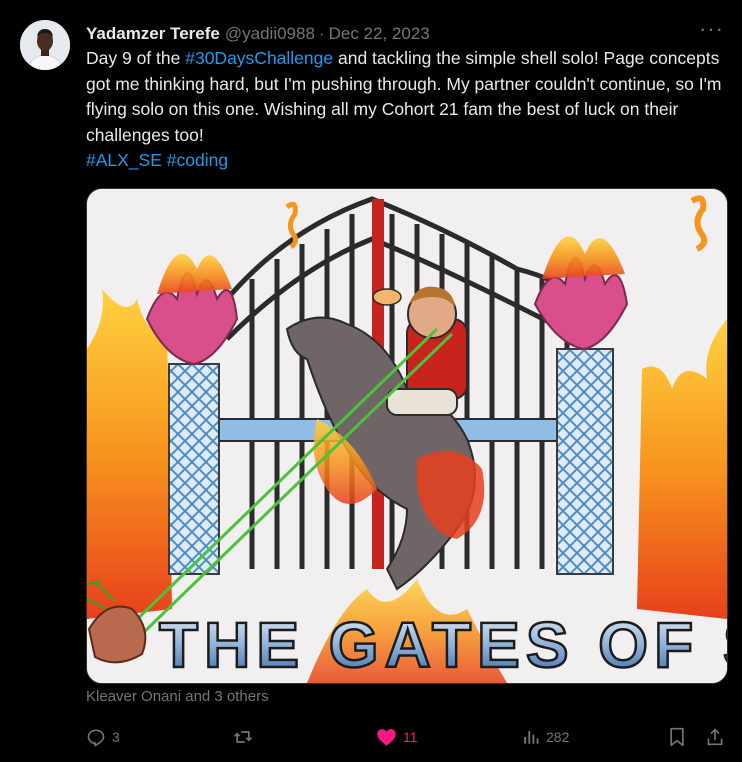 This screenshot has height=762, width=742. Describe the element at coordinates (136, 58) in the screenshot. I see `tweet-text-part-1: Day 9 of the` at that location.